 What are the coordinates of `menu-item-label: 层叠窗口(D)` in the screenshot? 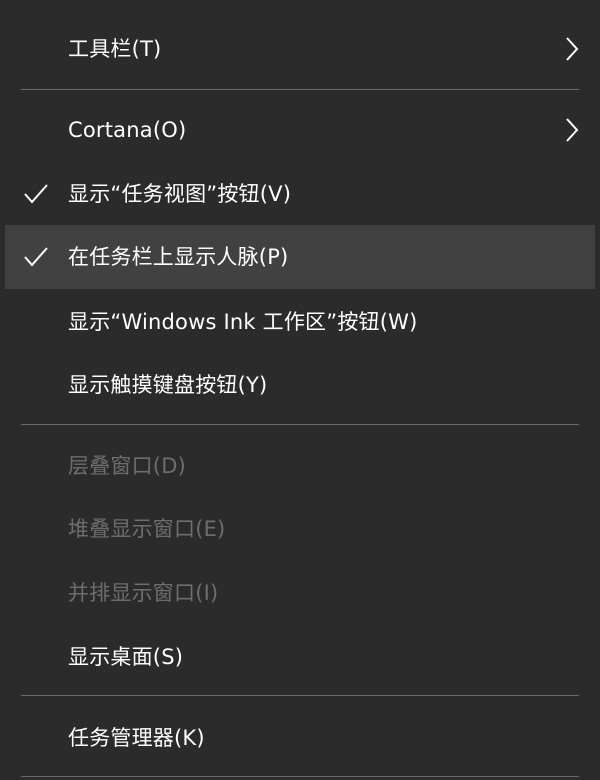 It's located at (127, 466).